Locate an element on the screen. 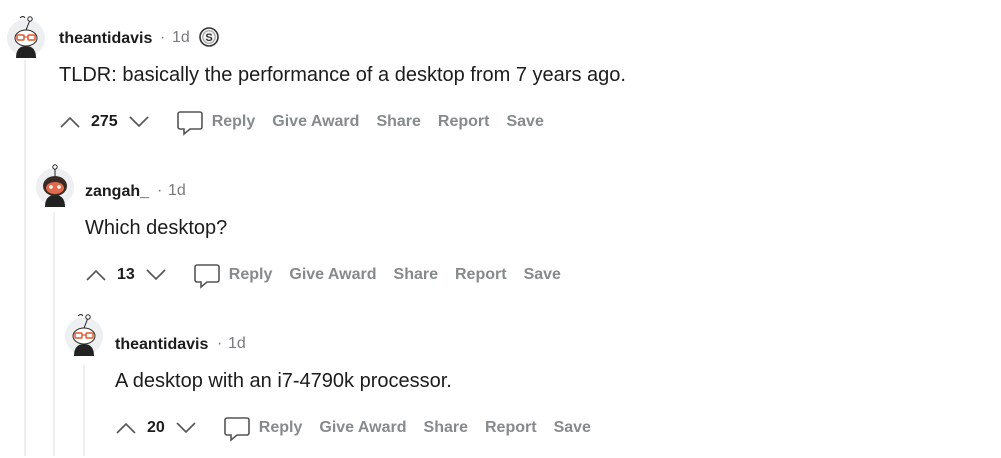  vote-score: 20 is located at coordinates (156, 427).